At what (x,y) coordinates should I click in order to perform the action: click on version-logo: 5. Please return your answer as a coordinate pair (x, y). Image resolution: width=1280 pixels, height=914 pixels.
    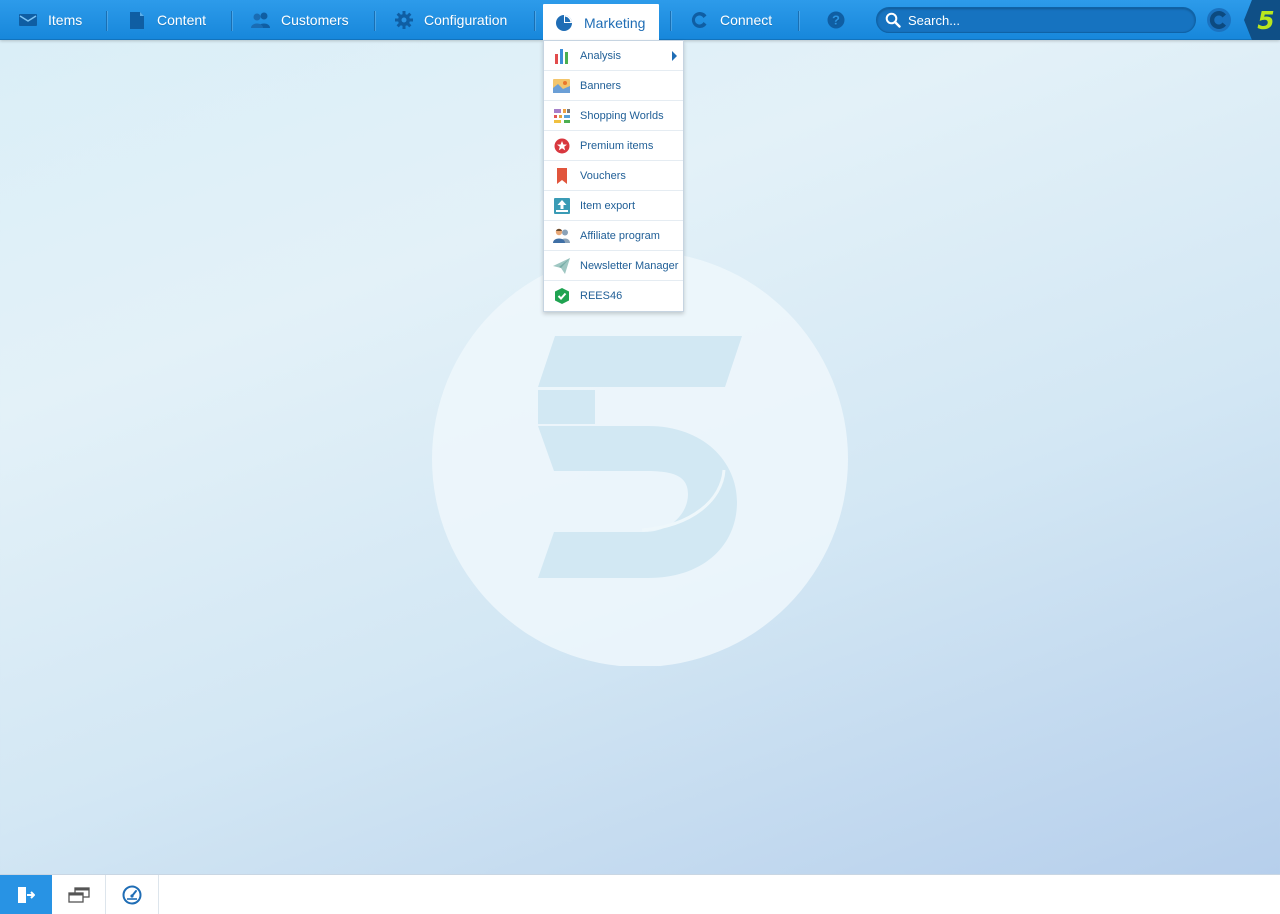
    Looking at the image, I should click on (1262, 20).